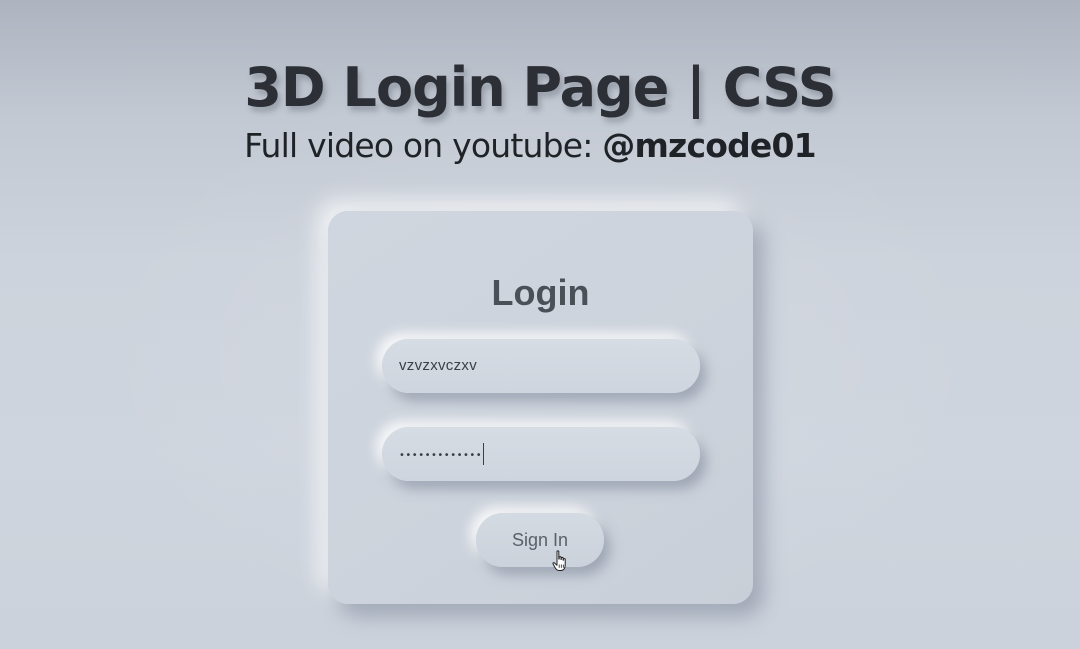 Image resolution: width=1080 pixels, height=649 pixels. What do you see at coordinates (540, 292) in the screenshot?
I see `login-title: Login` at bounding box center [540, 292].